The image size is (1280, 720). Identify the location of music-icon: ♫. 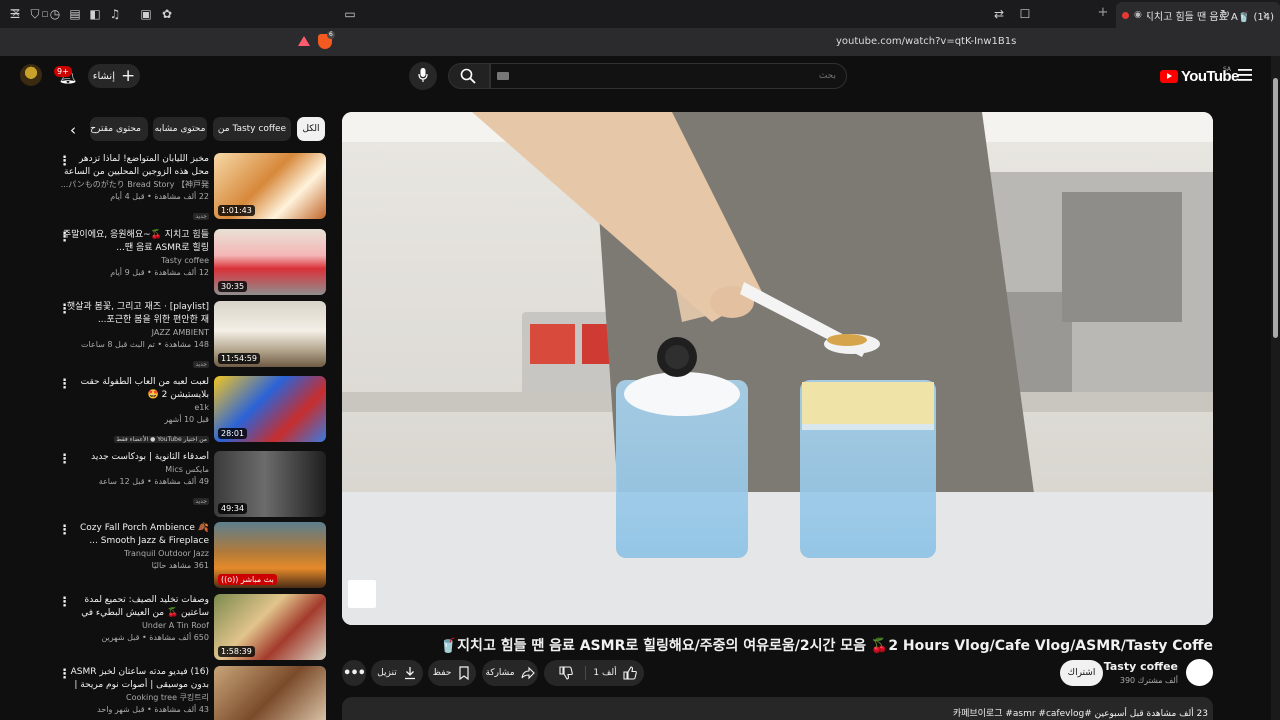
(115, 14).